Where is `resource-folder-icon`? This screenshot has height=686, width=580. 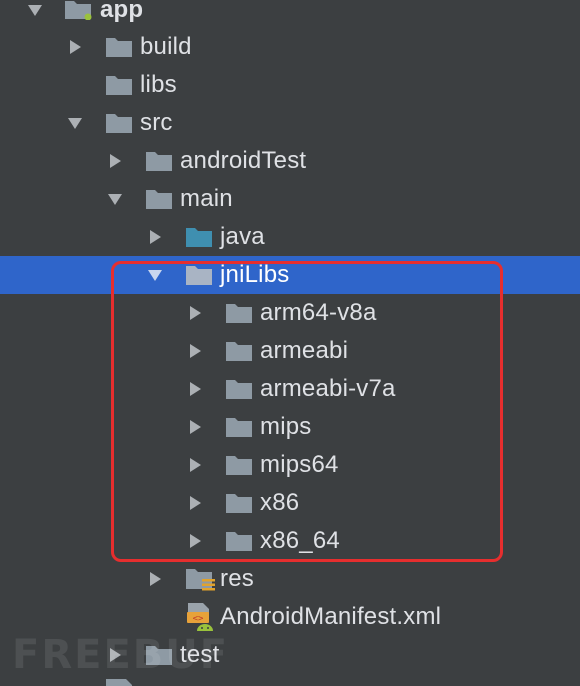
resource-folder-icon is located at coordinates (200, 580).